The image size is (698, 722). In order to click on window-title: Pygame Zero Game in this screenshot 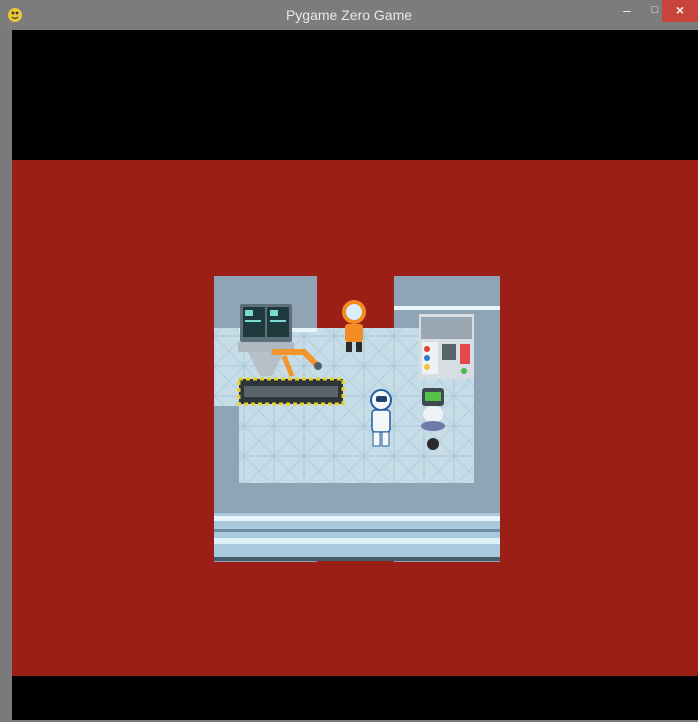, I will do `click(349, 15)`.